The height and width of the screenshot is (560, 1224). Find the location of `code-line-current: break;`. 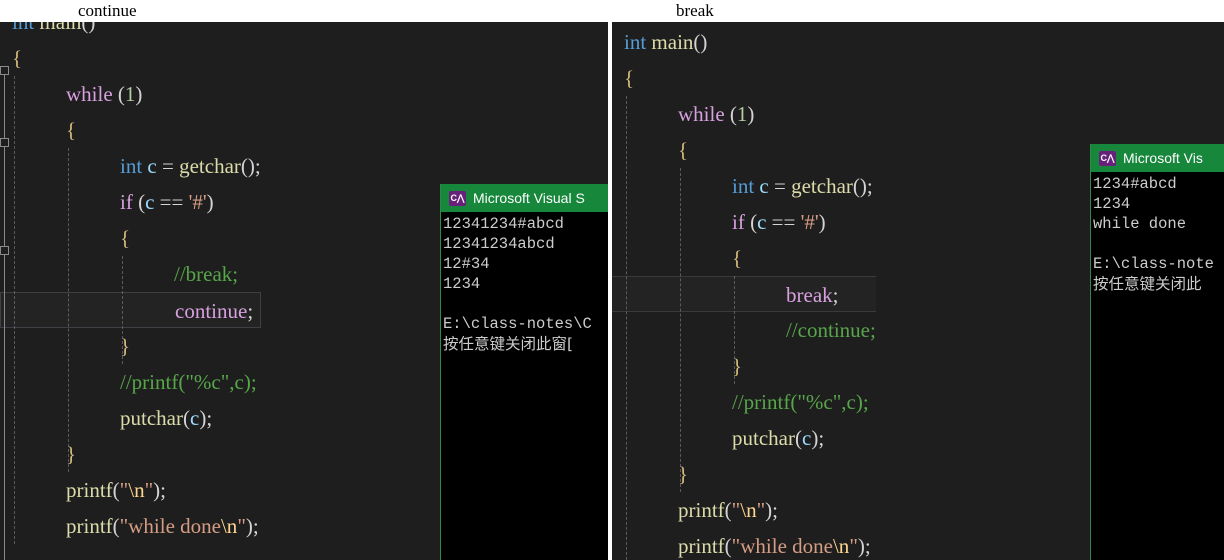

code-line-current: break; is located at coordinates (744, 294).